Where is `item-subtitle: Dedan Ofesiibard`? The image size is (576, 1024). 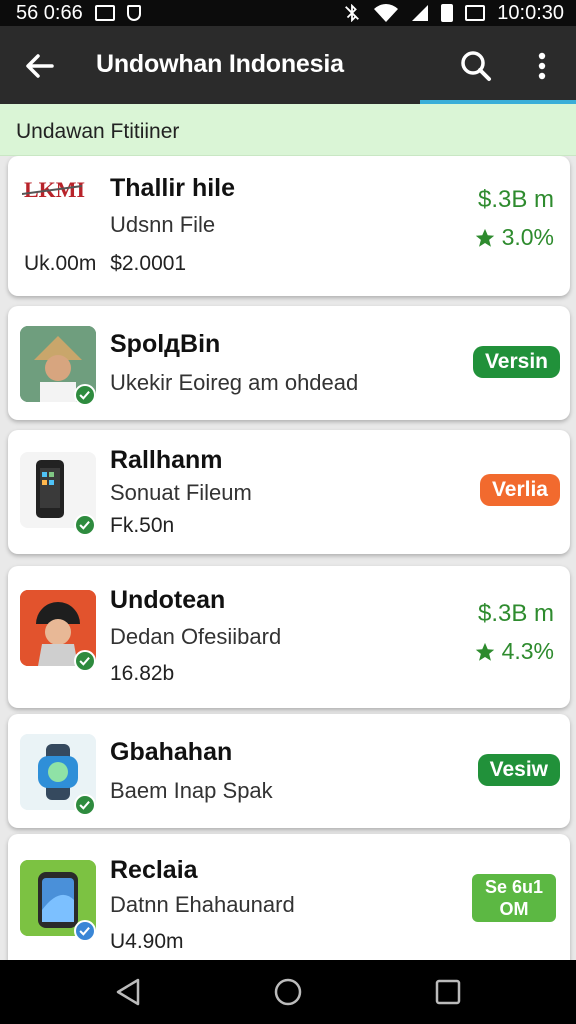 item-subtitle: Dedan Ofesiibard is located at coordinates (196, 636).